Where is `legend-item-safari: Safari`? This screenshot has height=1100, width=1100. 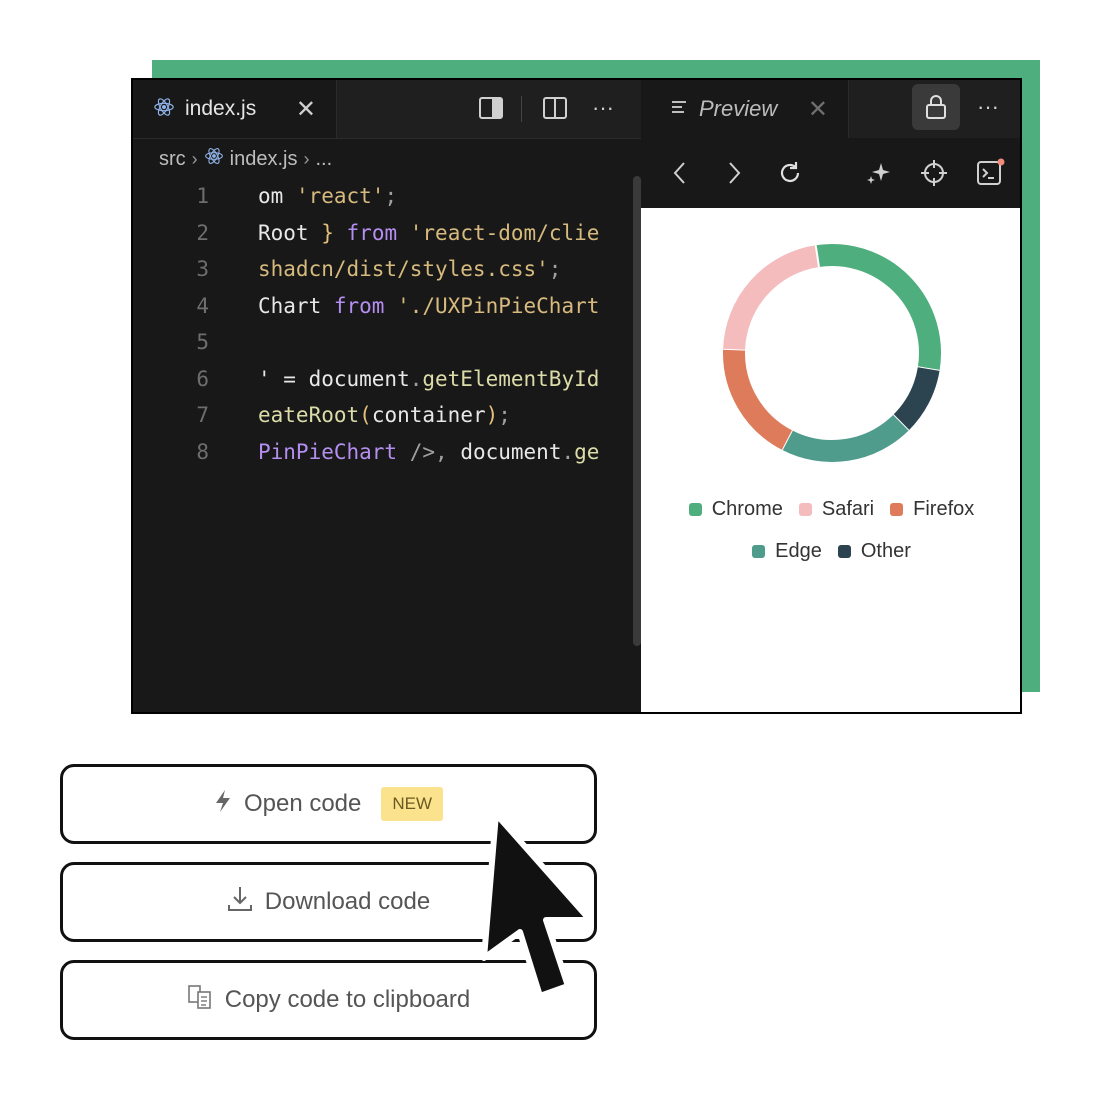 legend-item-safari: Safari is located at coordinates (836, 509).